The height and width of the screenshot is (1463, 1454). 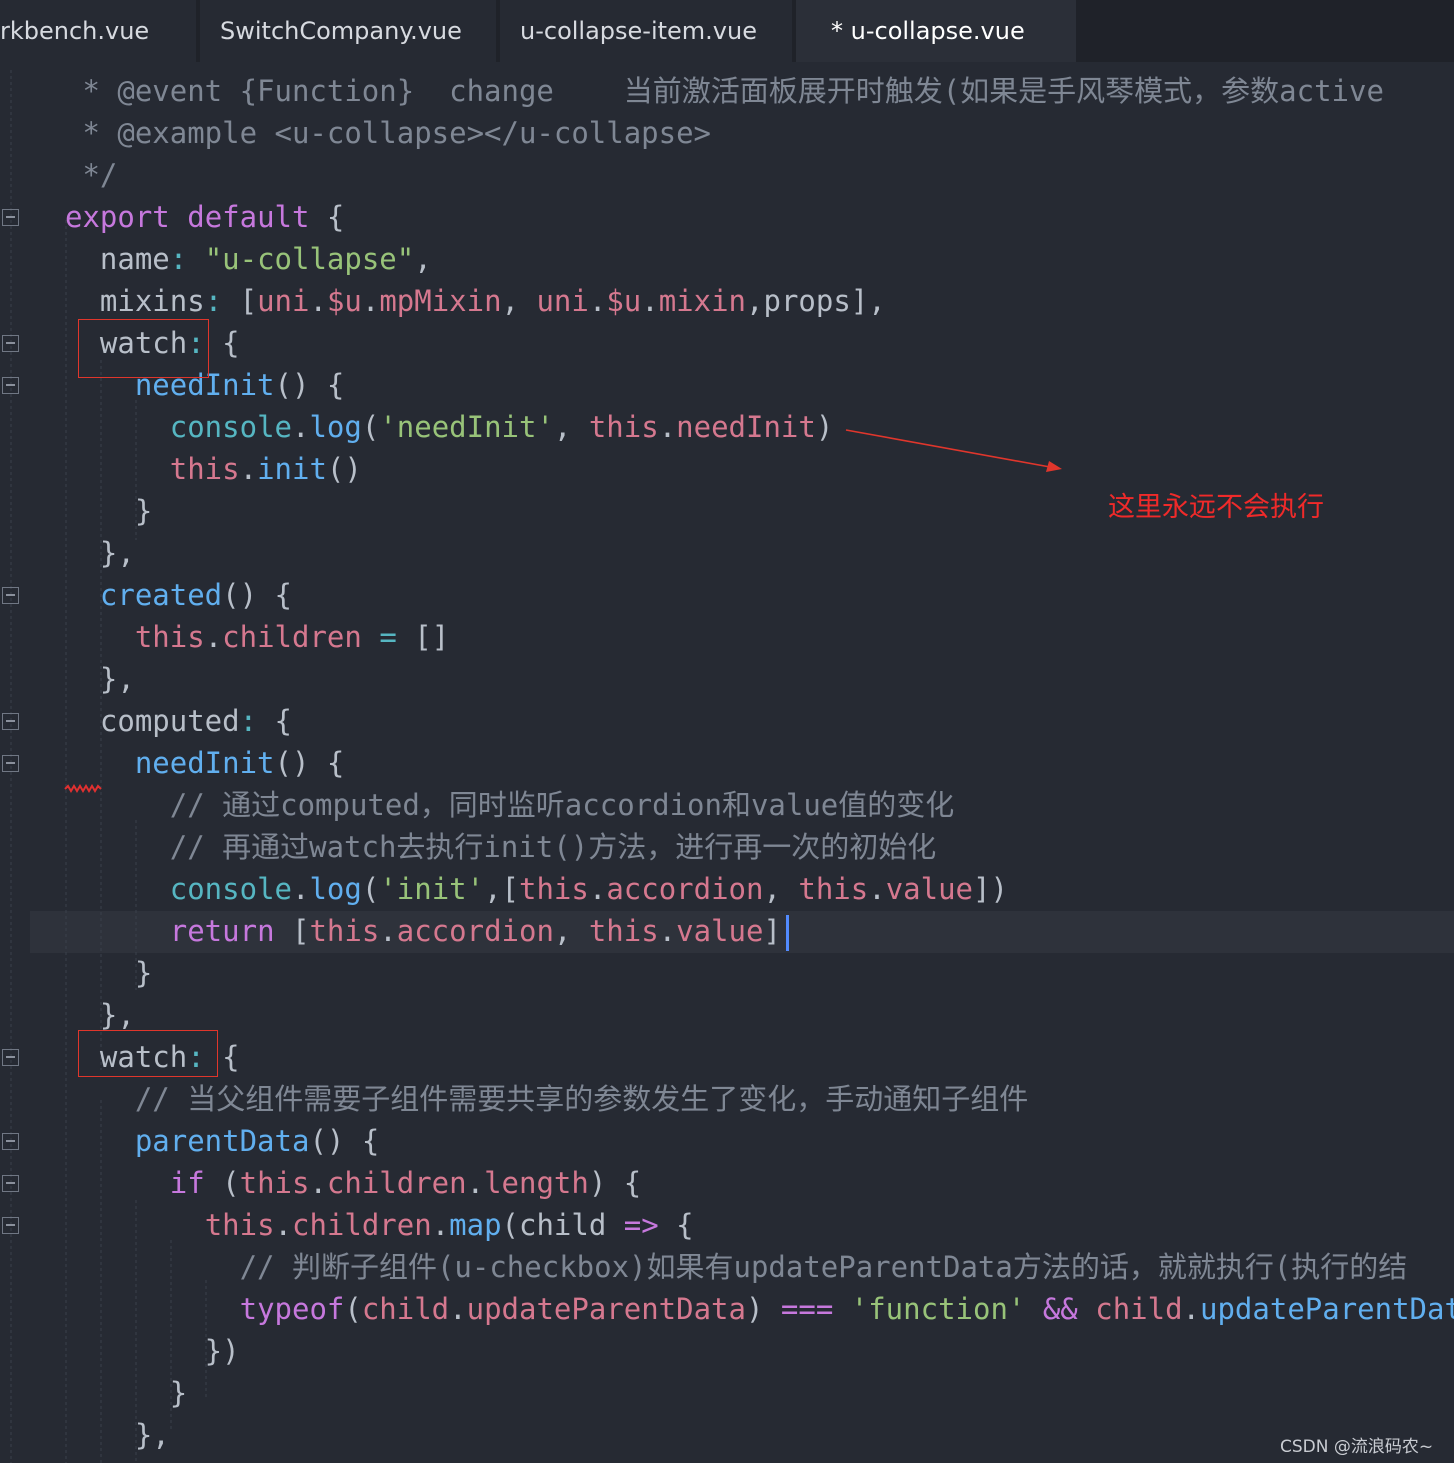 I want to click on watermark: CSDN @流浪码农~, so click(x=1357, y=1447).